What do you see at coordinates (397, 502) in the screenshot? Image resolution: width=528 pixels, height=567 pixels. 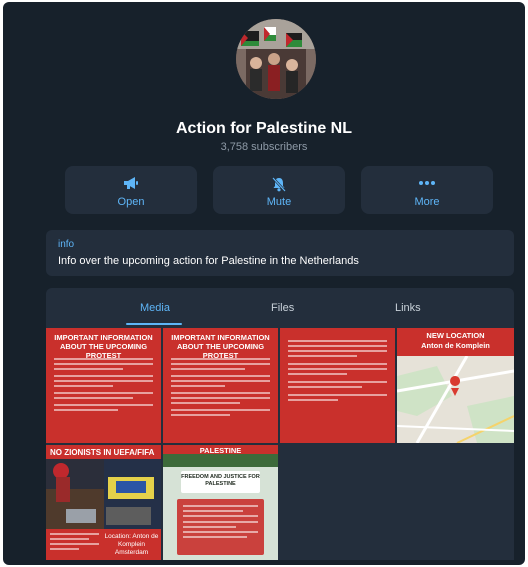 I see `media-empty-area` at bounding box center [397, 502].